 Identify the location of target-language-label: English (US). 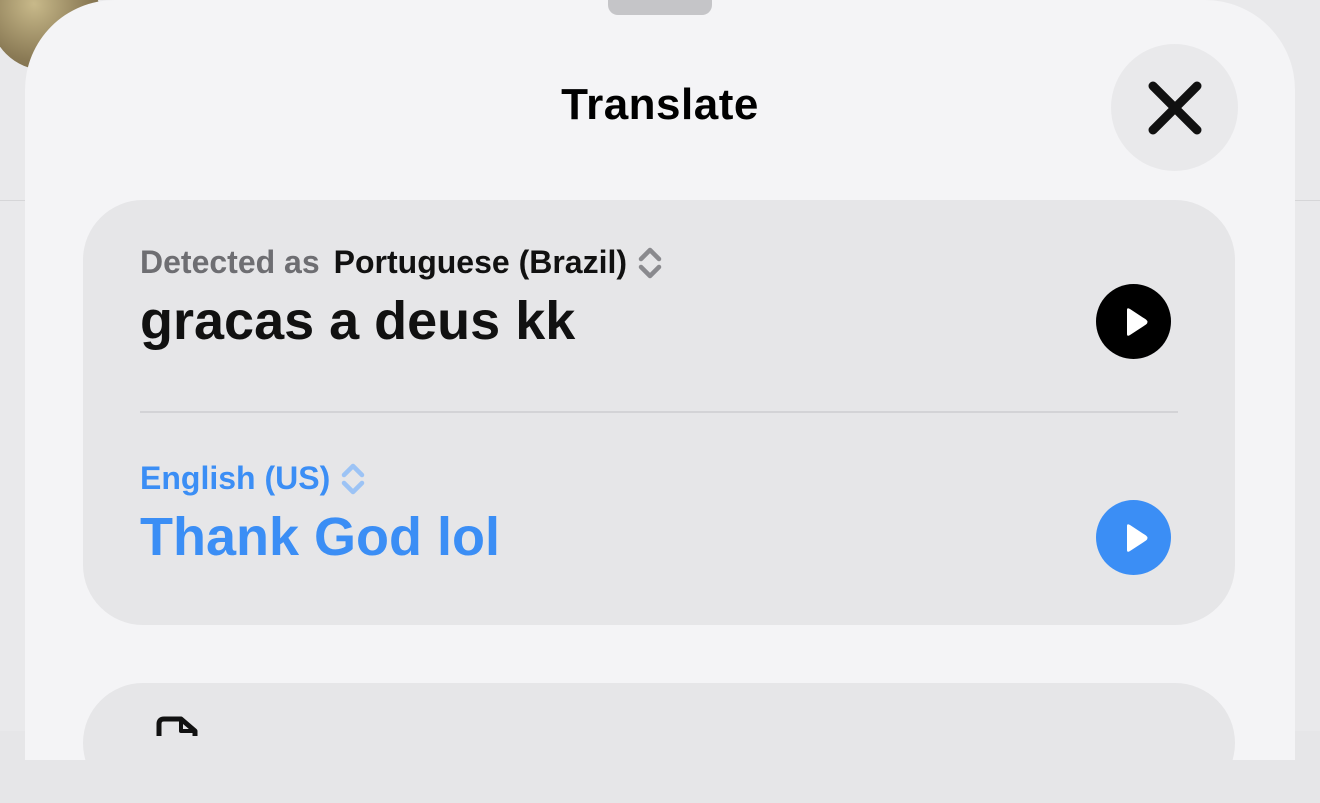
(235, 478).